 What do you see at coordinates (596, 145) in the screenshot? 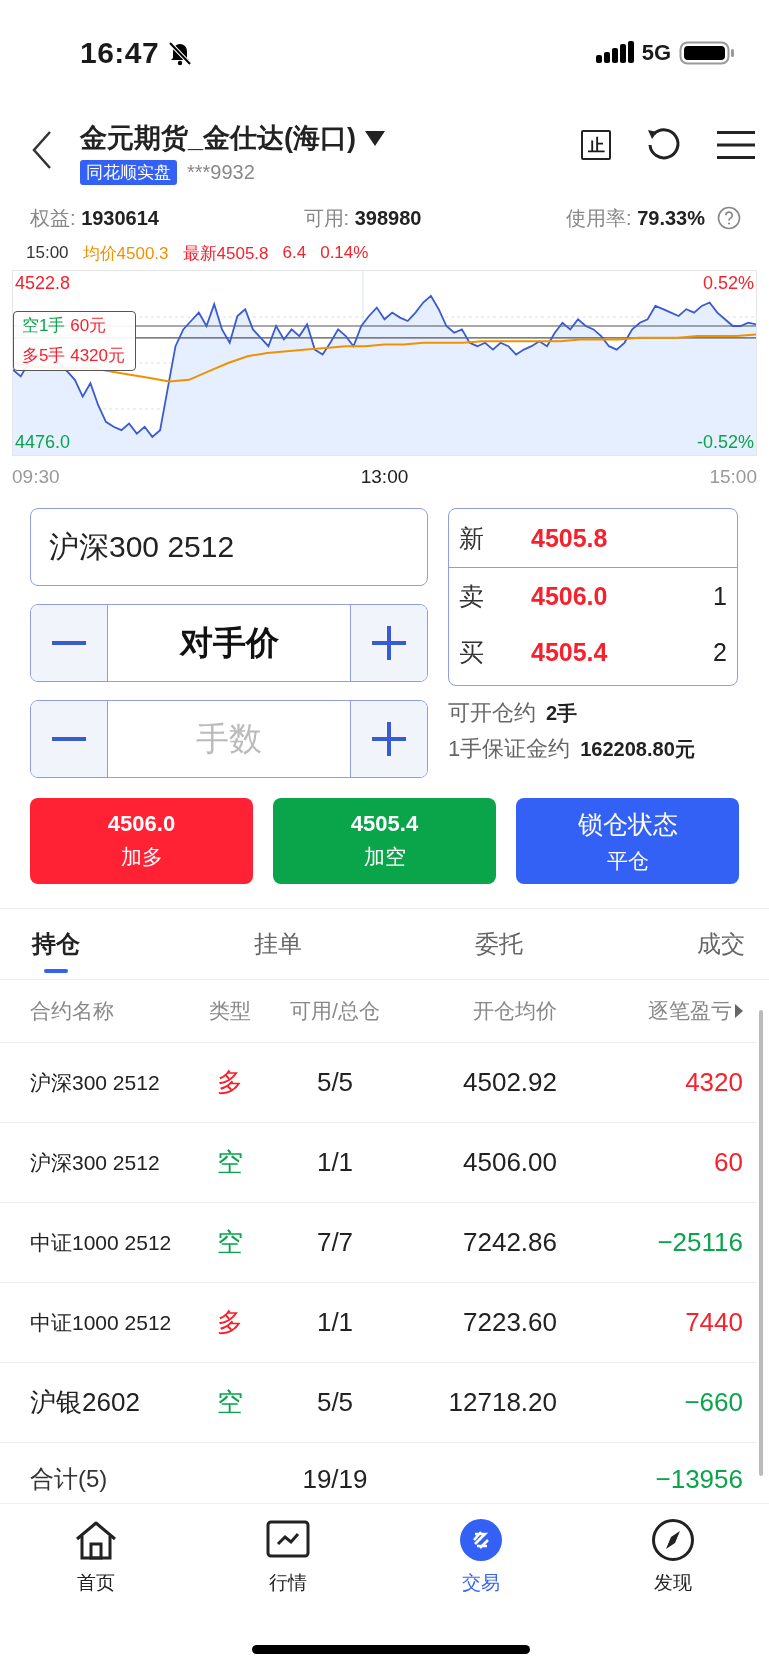
I see `stop-button: 止` at bounding box center [596, 145].